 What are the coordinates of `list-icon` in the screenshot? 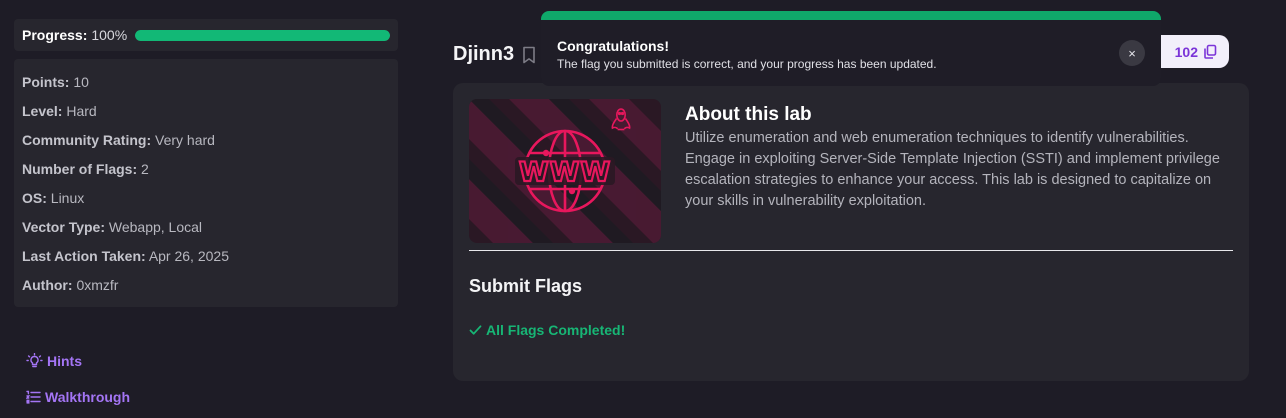 It's located at (33, 397).